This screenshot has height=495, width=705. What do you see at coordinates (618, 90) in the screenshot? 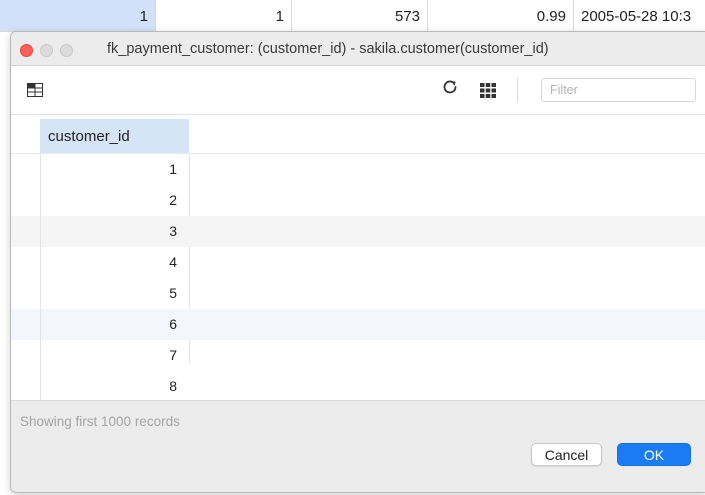
I see `filter-input` at bounding box center [618, 90].